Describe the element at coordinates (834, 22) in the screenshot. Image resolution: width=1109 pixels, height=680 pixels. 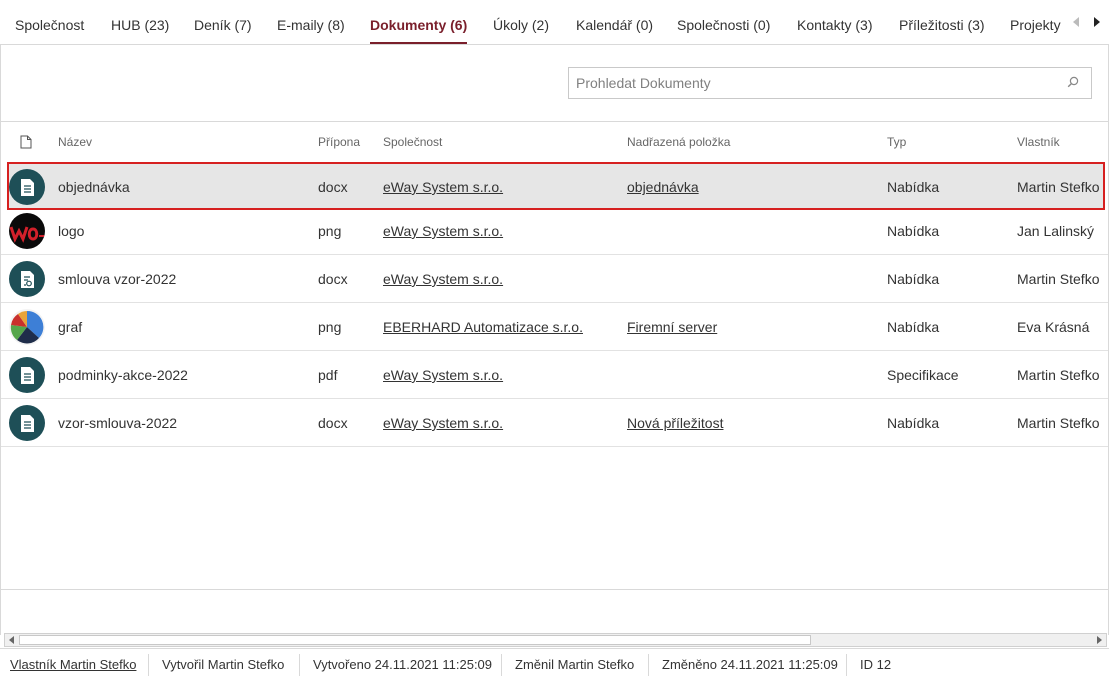
I see `tab-kontakty: Kontakty (3)` at that location.